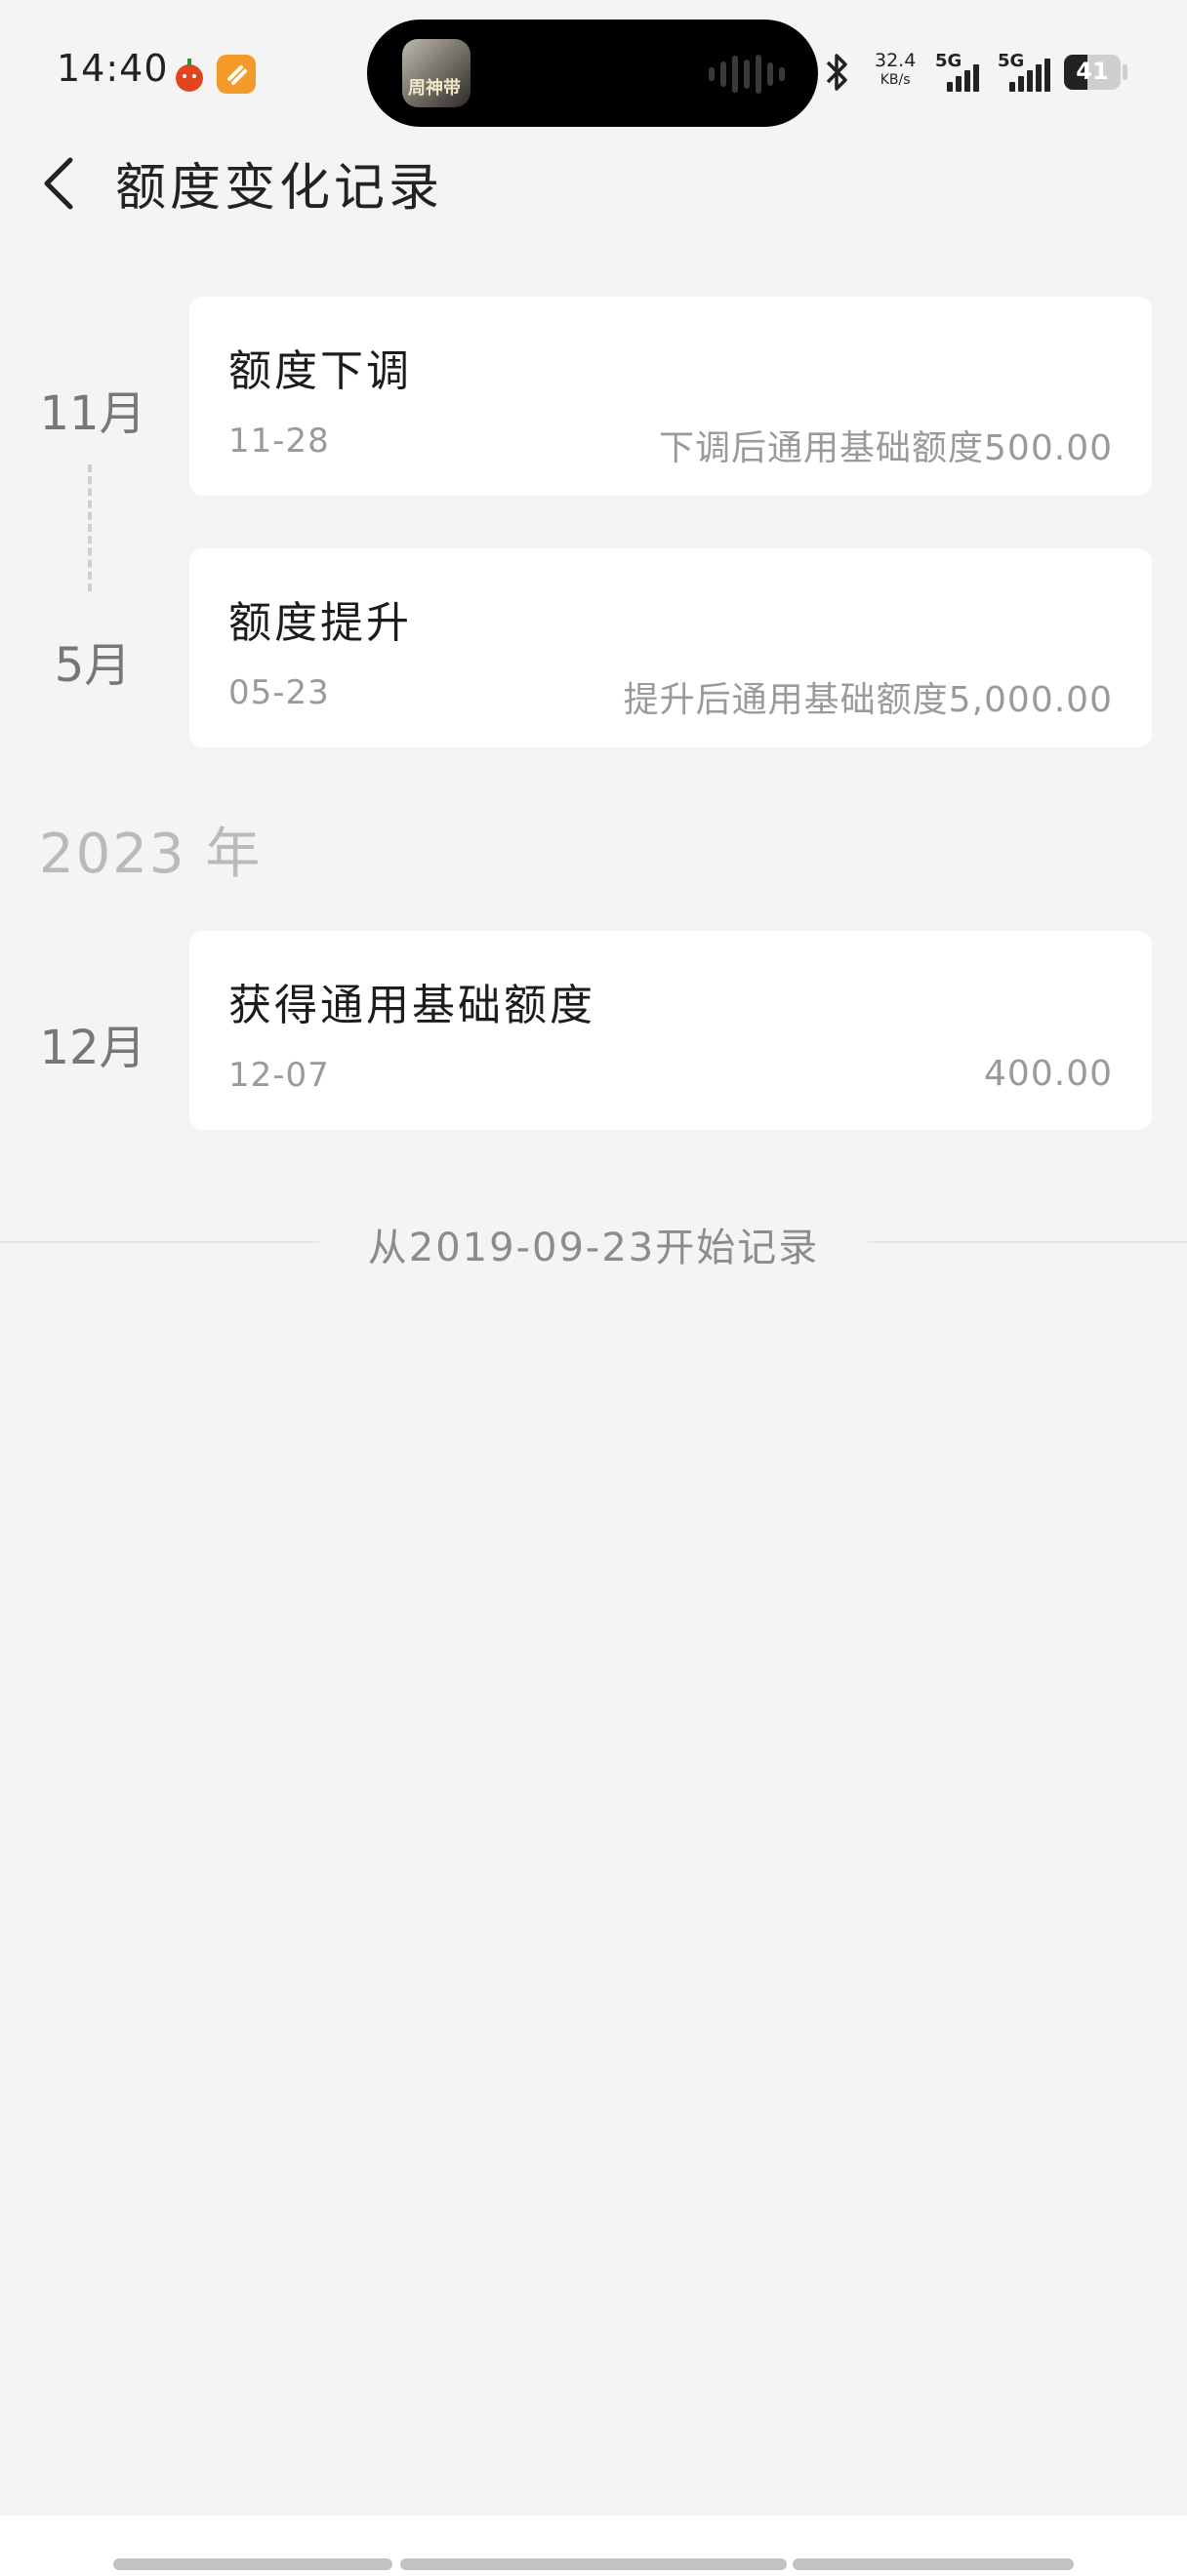  What do you see at coordinates (670, 1030) in the screenshot?
I see `record-card: 获得通用基础额度 12-07 400.00` at bounding box center [670, 1030].